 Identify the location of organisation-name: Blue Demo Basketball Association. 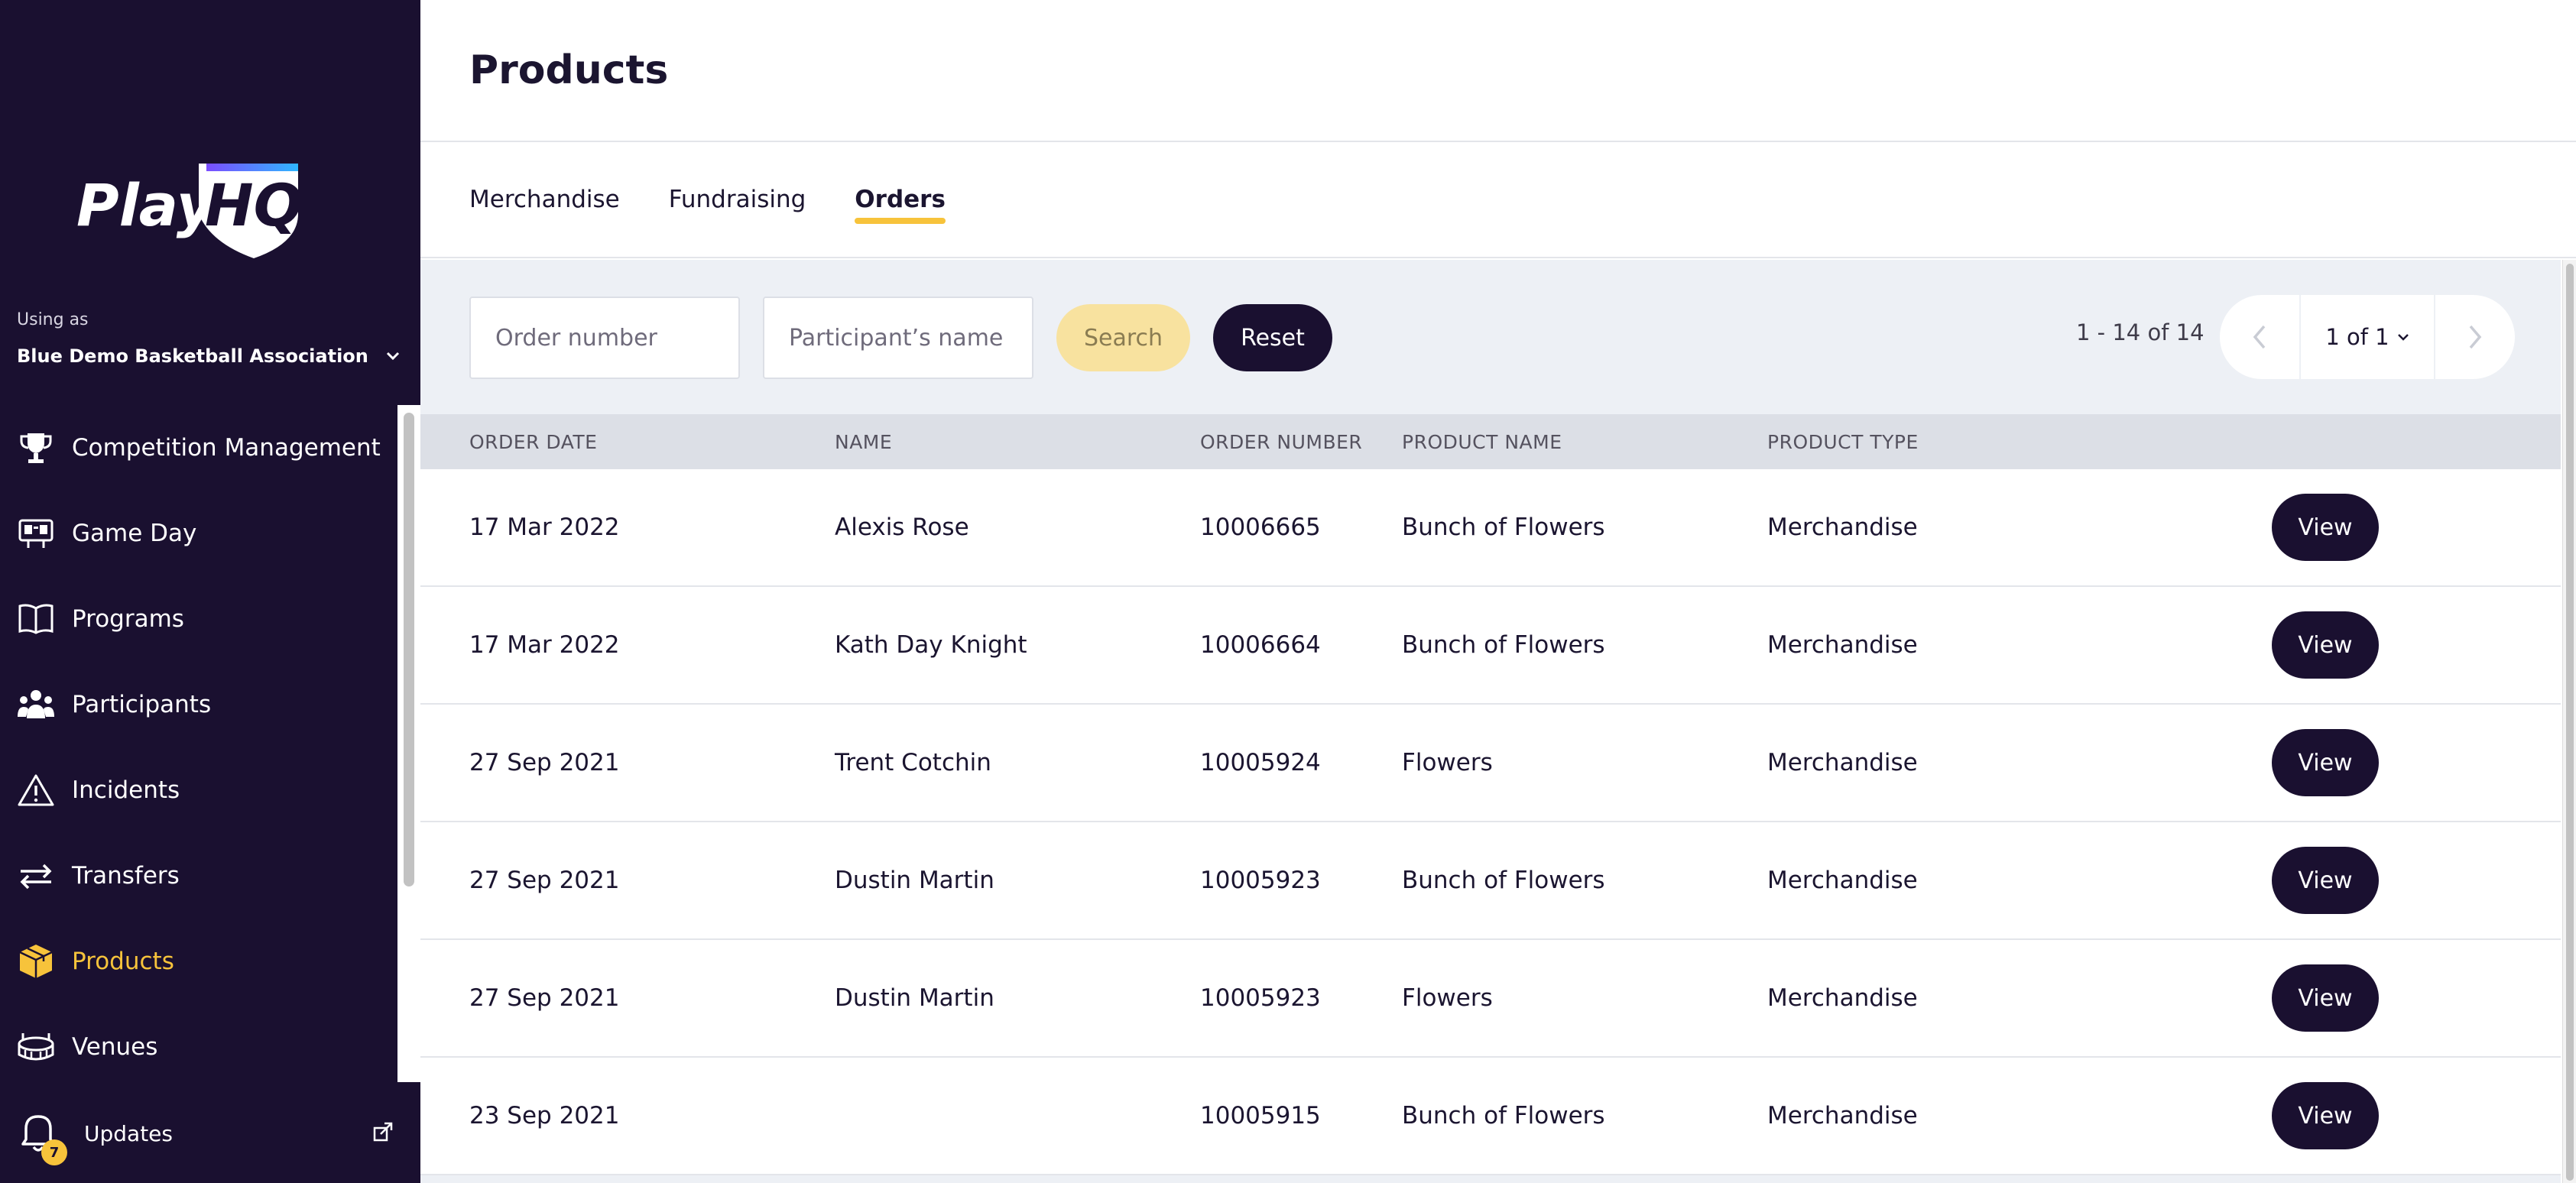
(192, 356).